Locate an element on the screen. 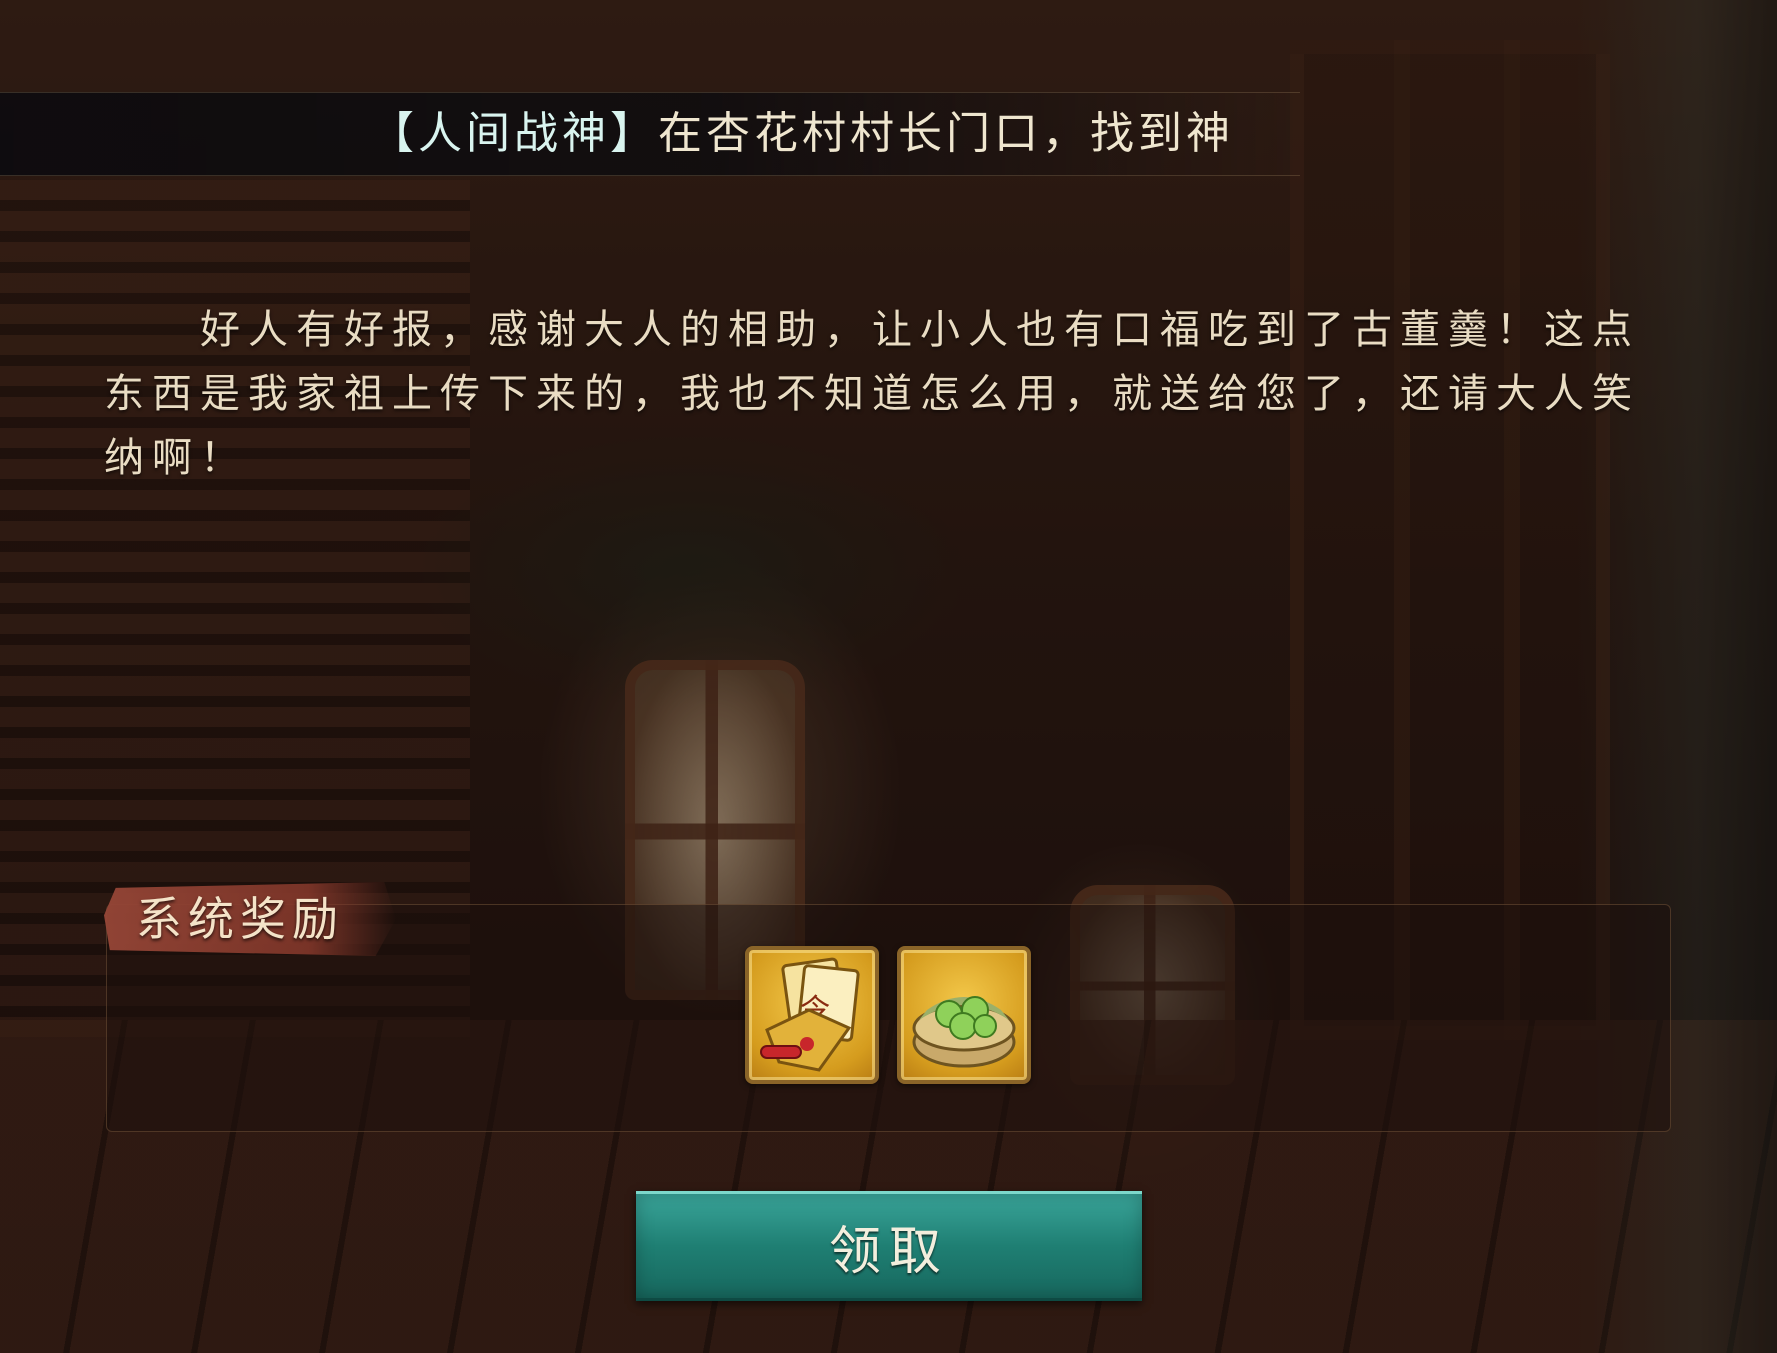 The height and width of the screenshot is (1353, 1777). order-token-icon: 令 is located at coordinates (810, 1014).